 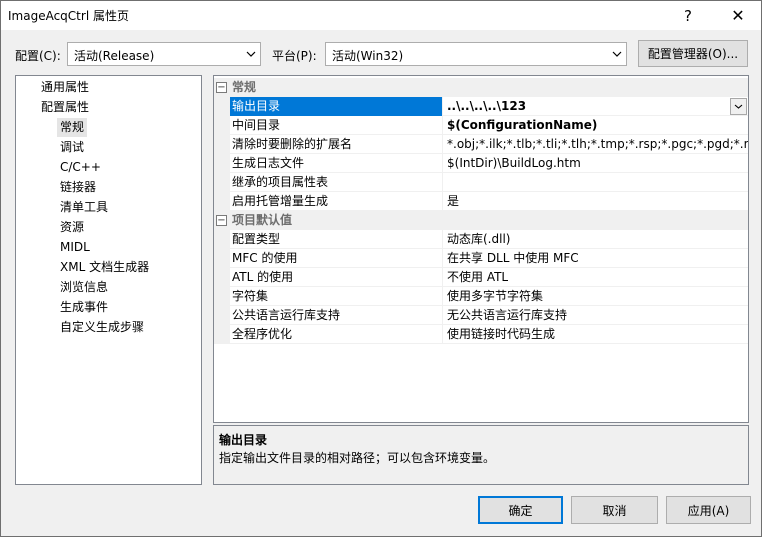 I want to click on property-row-use-of-atl: ATL 的使用 不使用 ATL, so click(x=481, y=277).